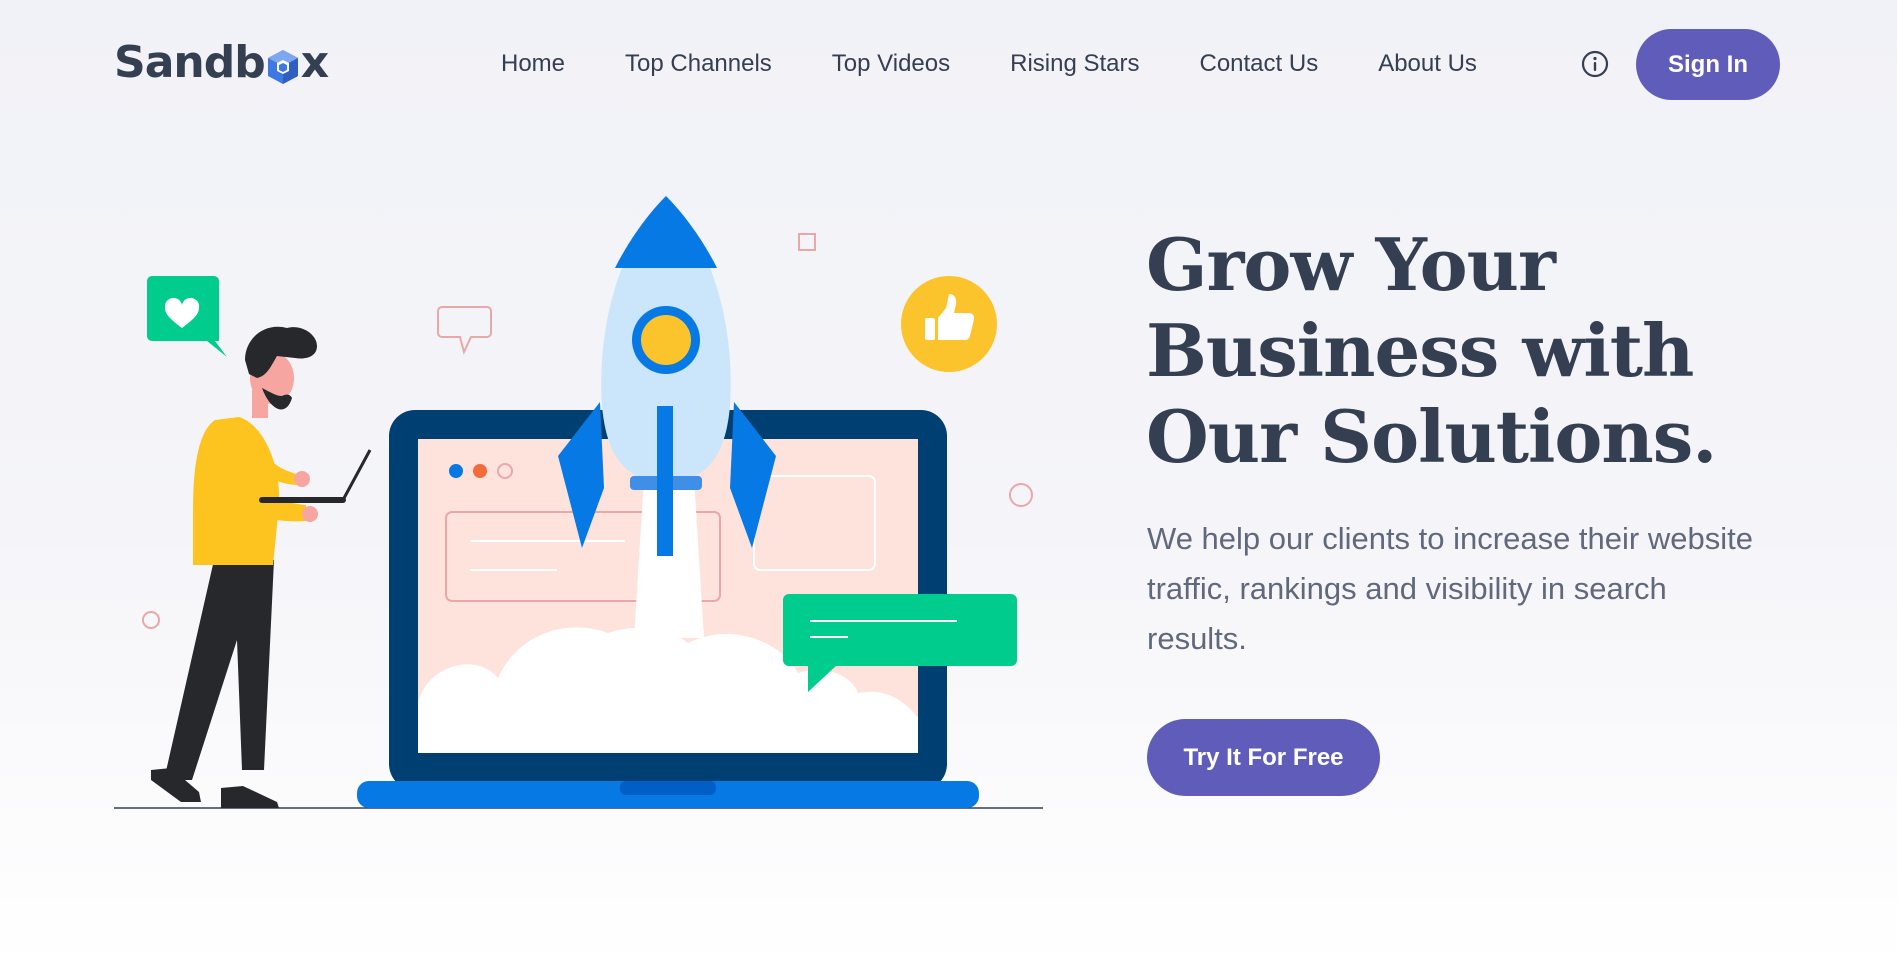 This screenshot has width=1897, height=970. Describe the element at coordinates (891, 64) in the screenshot. I see `nav-top-videos: Top Videos` at that location.